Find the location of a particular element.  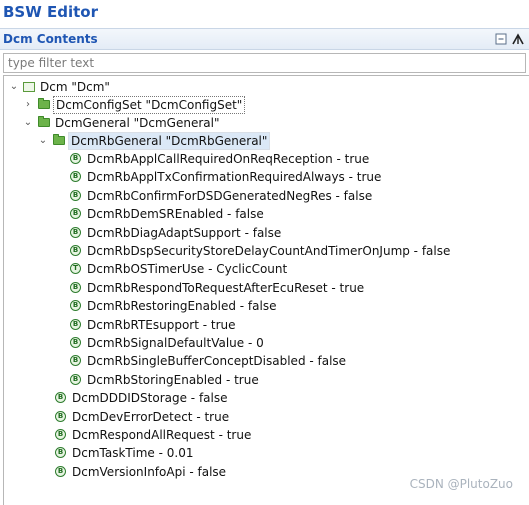

tree-node-label: DcmRbSingleBufferConceptDisabled - false is located at coordinates (217, 361).